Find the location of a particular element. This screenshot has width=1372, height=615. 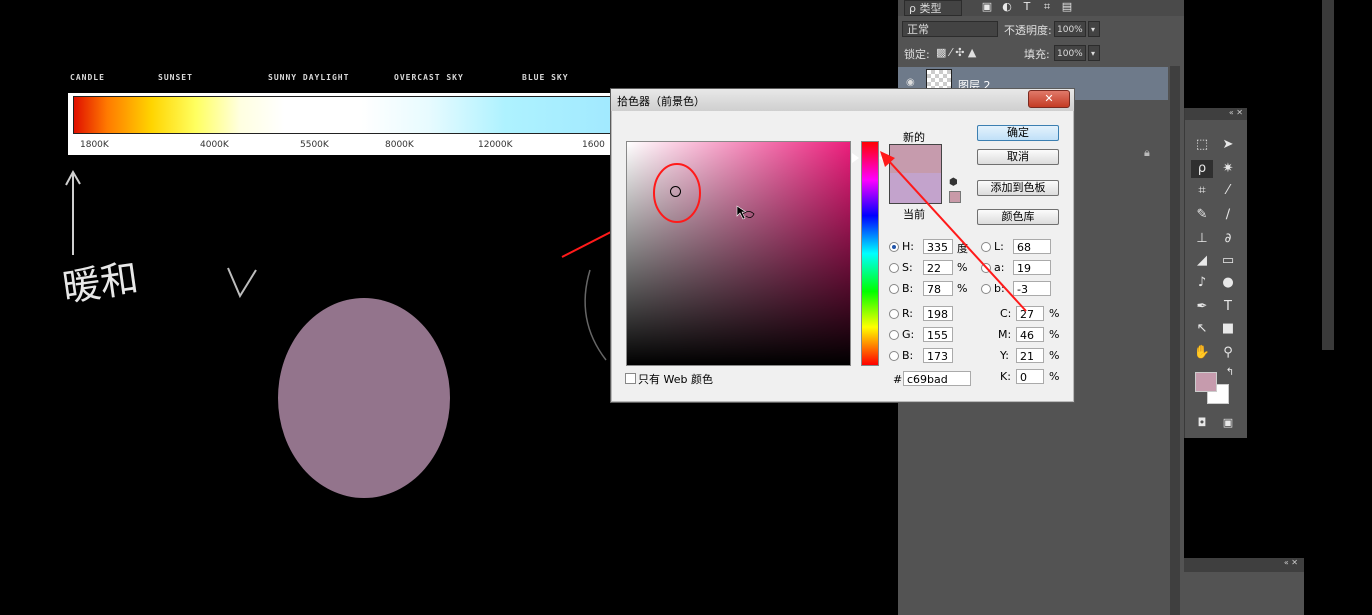

dodge-tool-icon: ● is located at coordinates (1228, 283).